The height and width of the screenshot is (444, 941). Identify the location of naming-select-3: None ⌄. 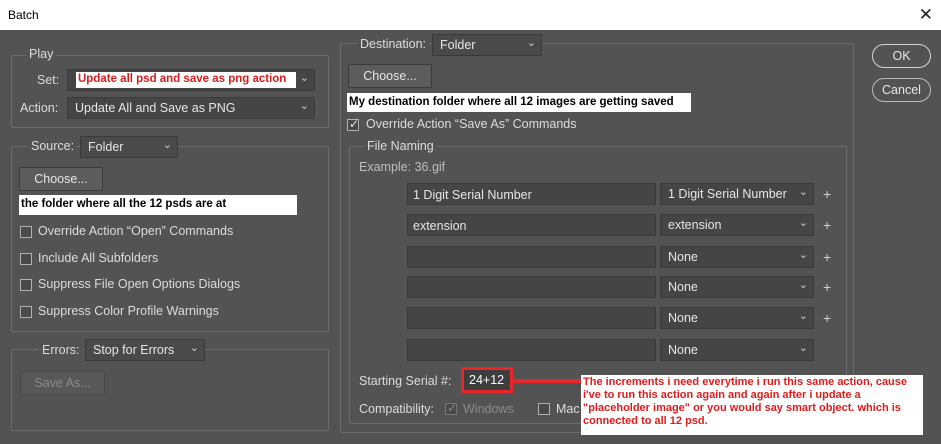
(737, 257).